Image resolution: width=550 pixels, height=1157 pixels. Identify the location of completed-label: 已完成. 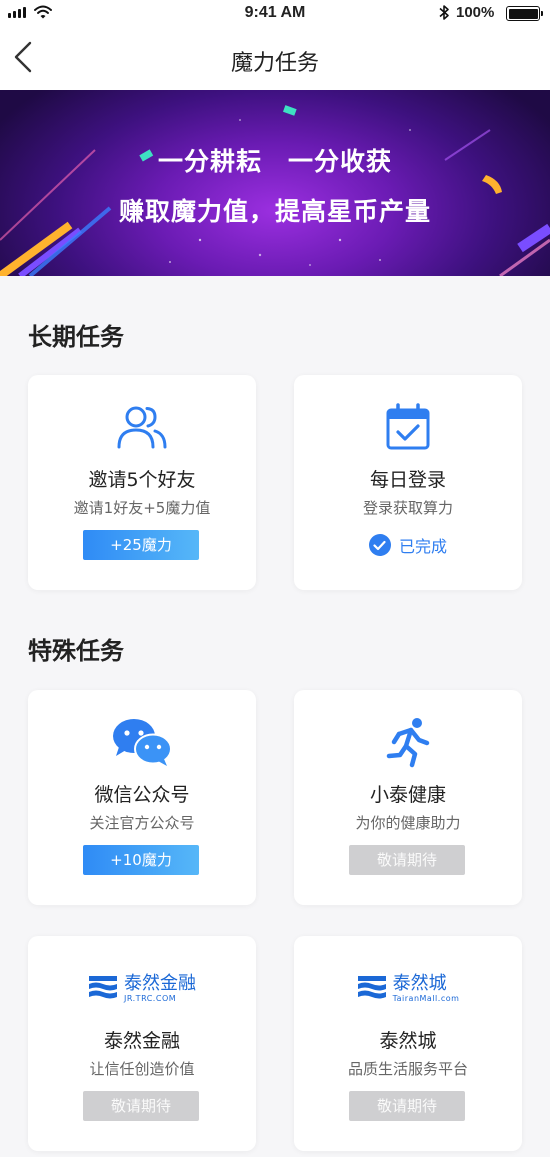
(422, 546).